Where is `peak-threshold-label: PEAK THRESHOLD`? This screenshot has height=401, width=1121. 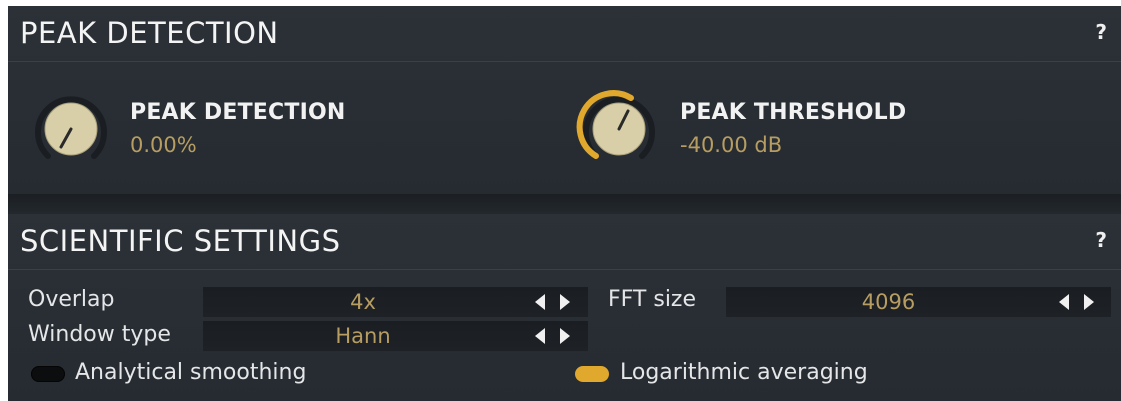
peak-threshold-label: PEAK THRESHOLD is located at coordinates (793, 112).